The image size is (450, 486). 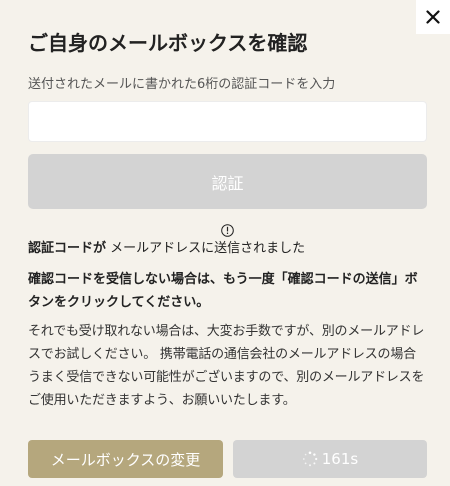 I want to click on close-button, so click(x=433, y=17).